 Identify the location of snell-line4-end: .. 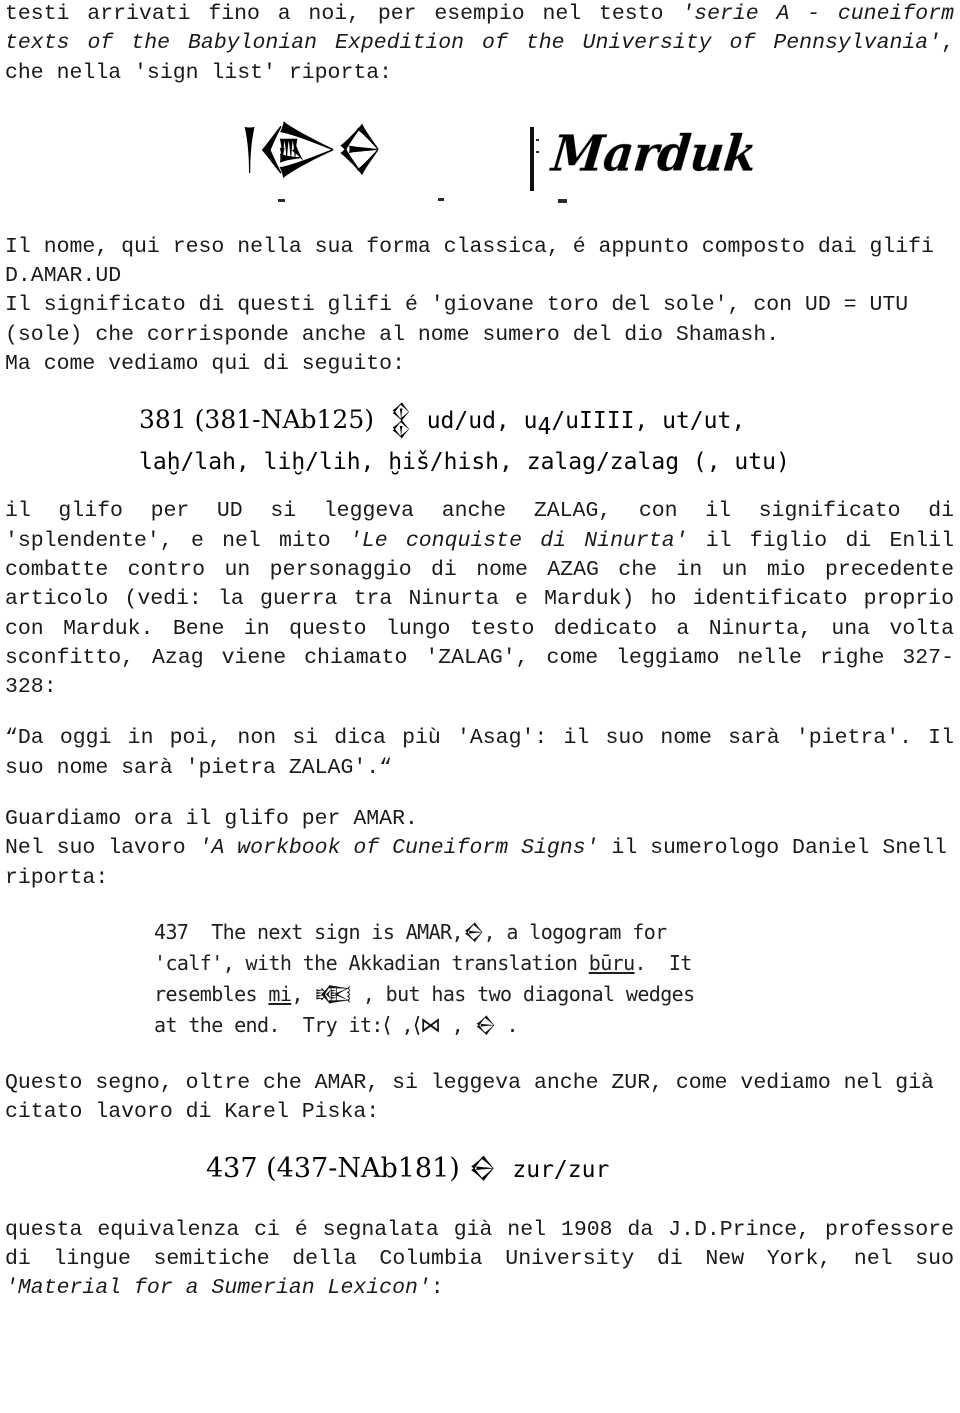
(507, 1024).